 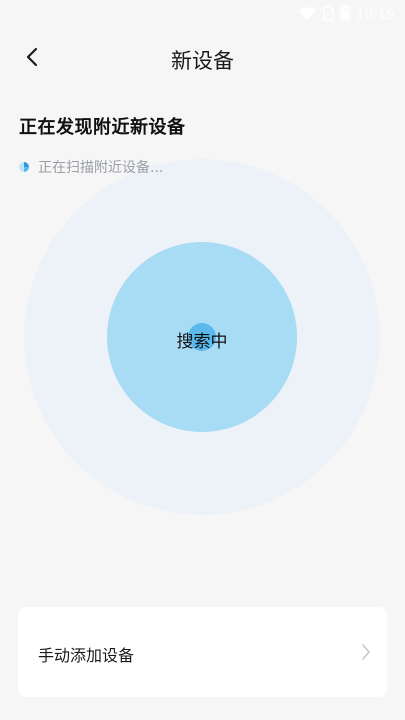 What do you see at coordinates (86, 655) in the screenshot?
I see `manual-add-label: 手动添加设备` at bounding box center [86, 655].